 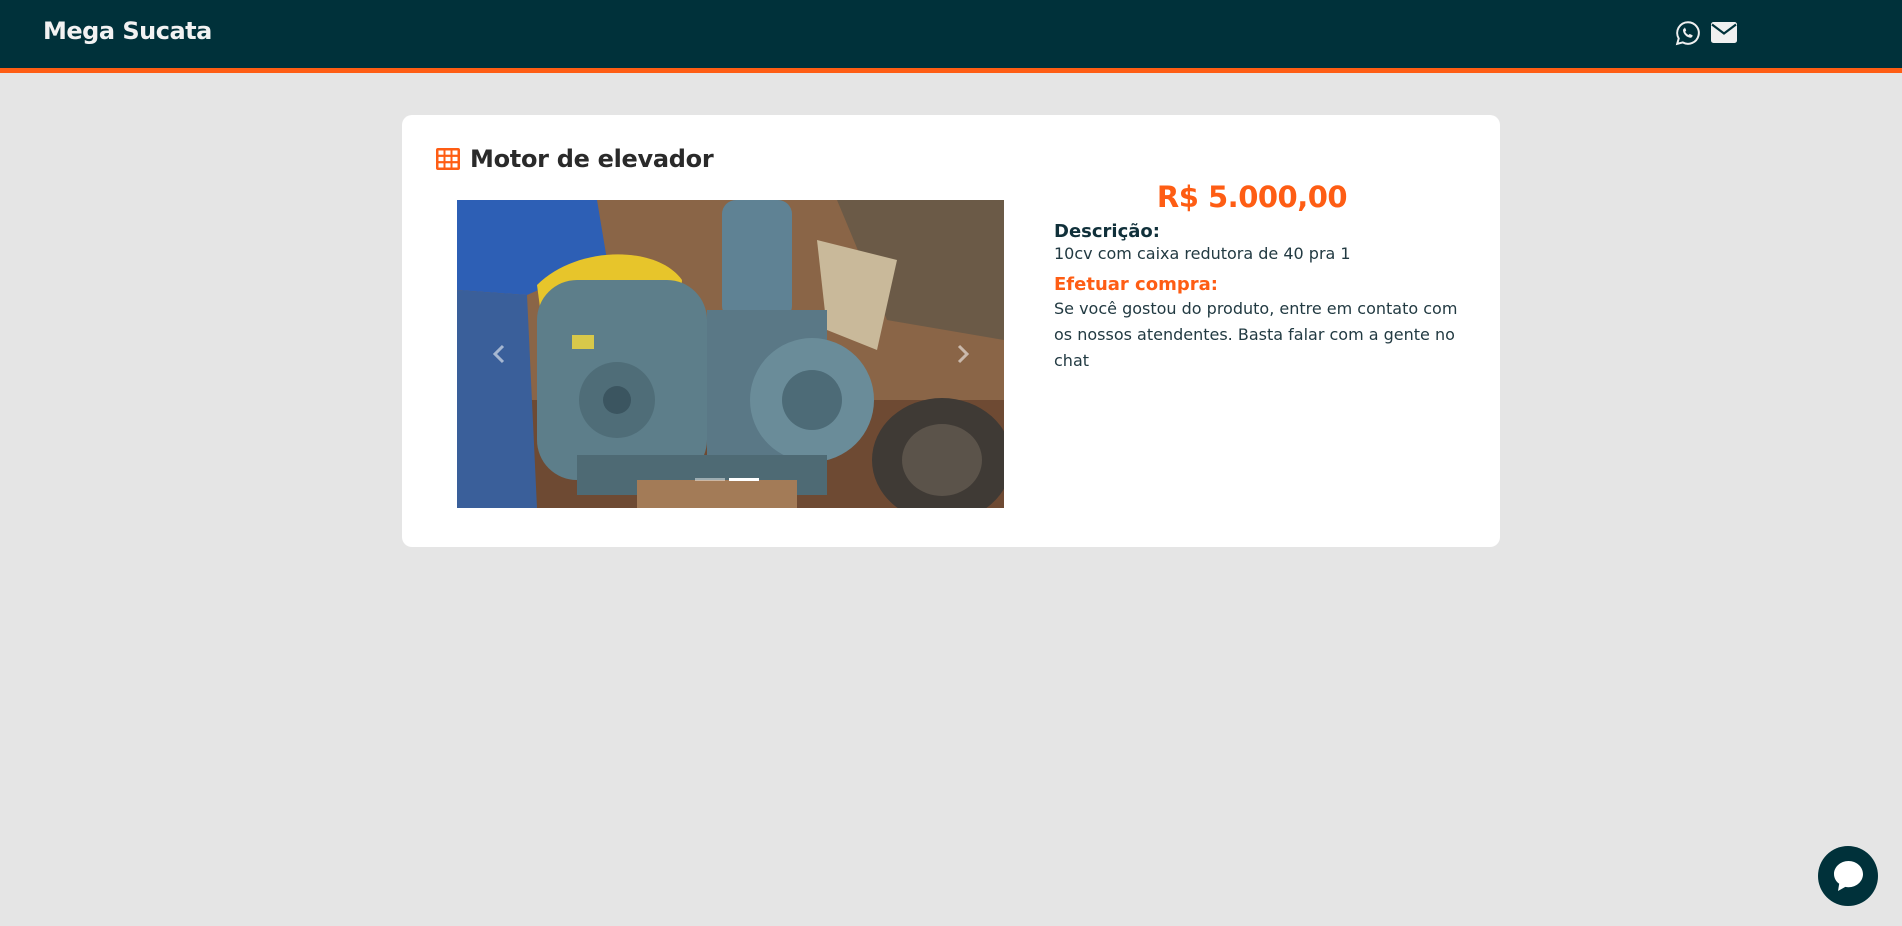 I want to click on product-photo, so click(x=730, y=354).